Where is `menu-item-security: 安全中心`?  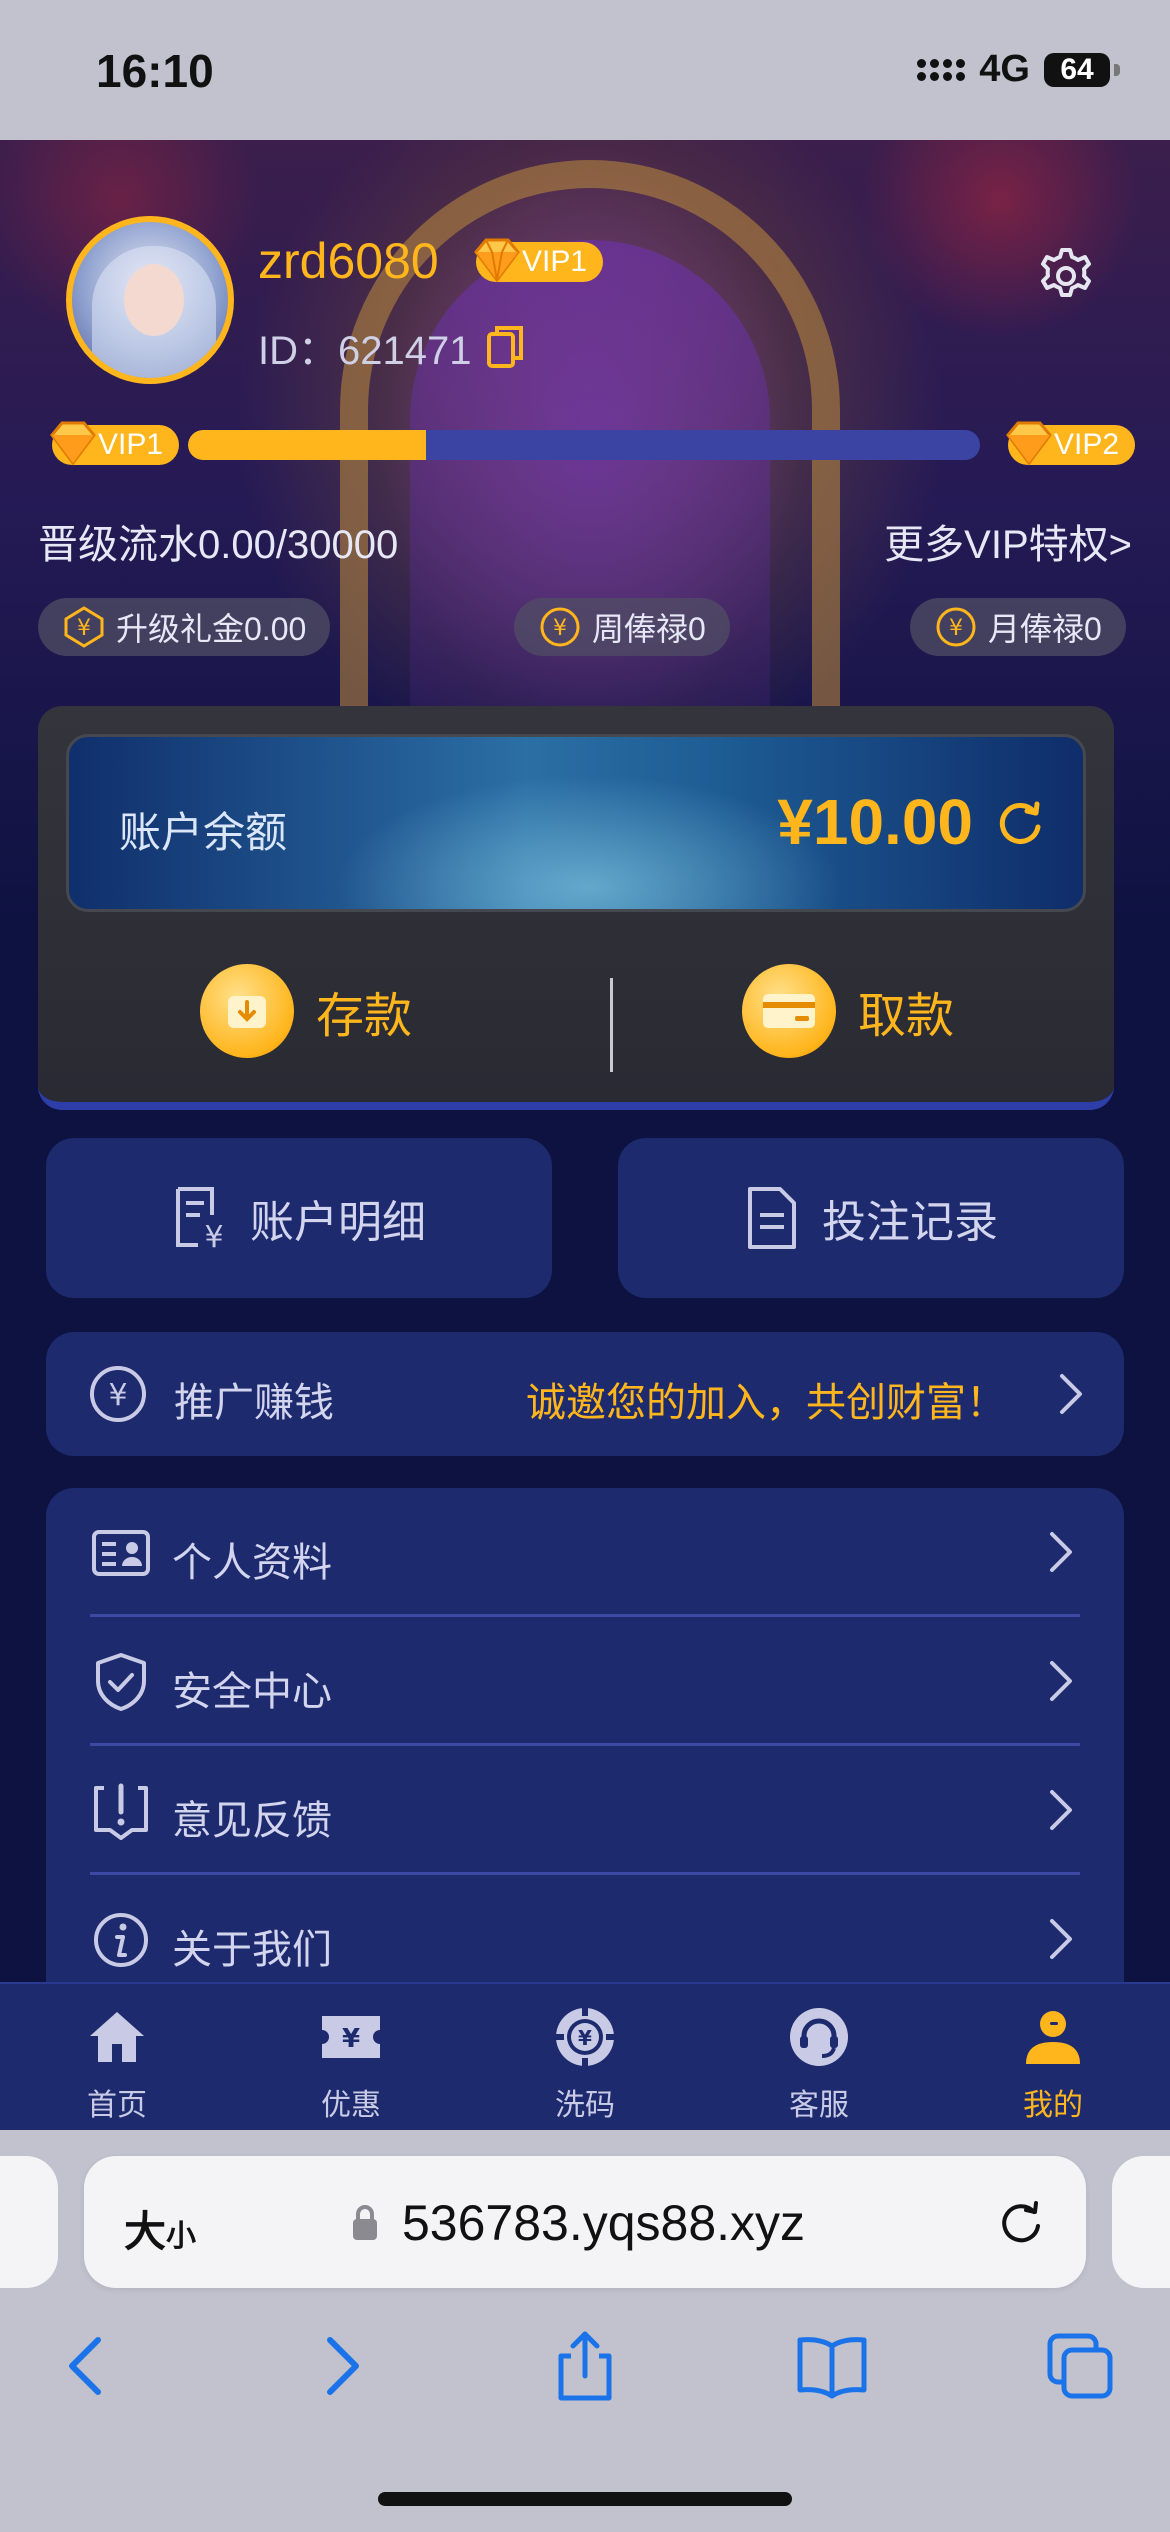
menu-item-security: 安全中心 is located at coordinates (585, 1681).